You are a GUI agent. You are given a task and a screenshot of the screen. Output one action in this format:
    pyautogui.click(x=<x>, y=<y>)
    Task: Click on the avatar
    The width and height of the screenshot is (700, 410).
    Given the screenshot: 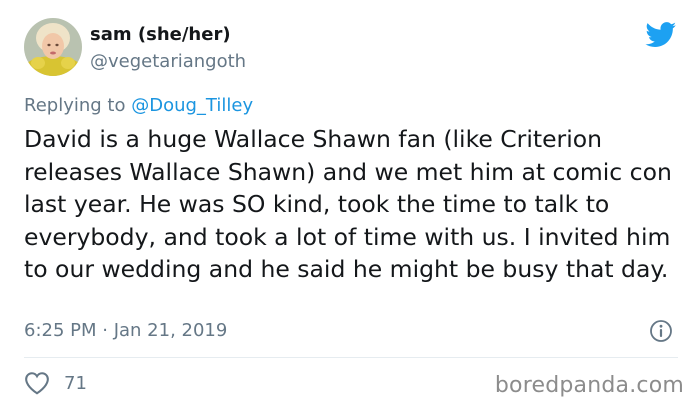 What is the action you would take?
    pyautogui.click(x=53, y=47)
    